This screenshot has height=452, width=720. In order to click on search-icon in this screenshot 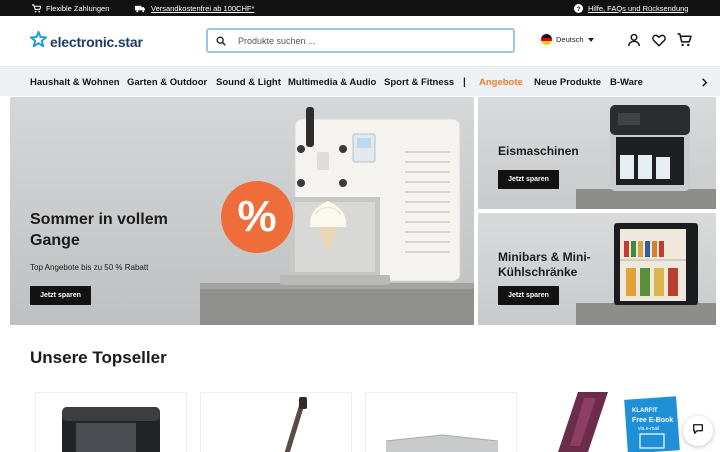, I will do `click(221, 40)`.